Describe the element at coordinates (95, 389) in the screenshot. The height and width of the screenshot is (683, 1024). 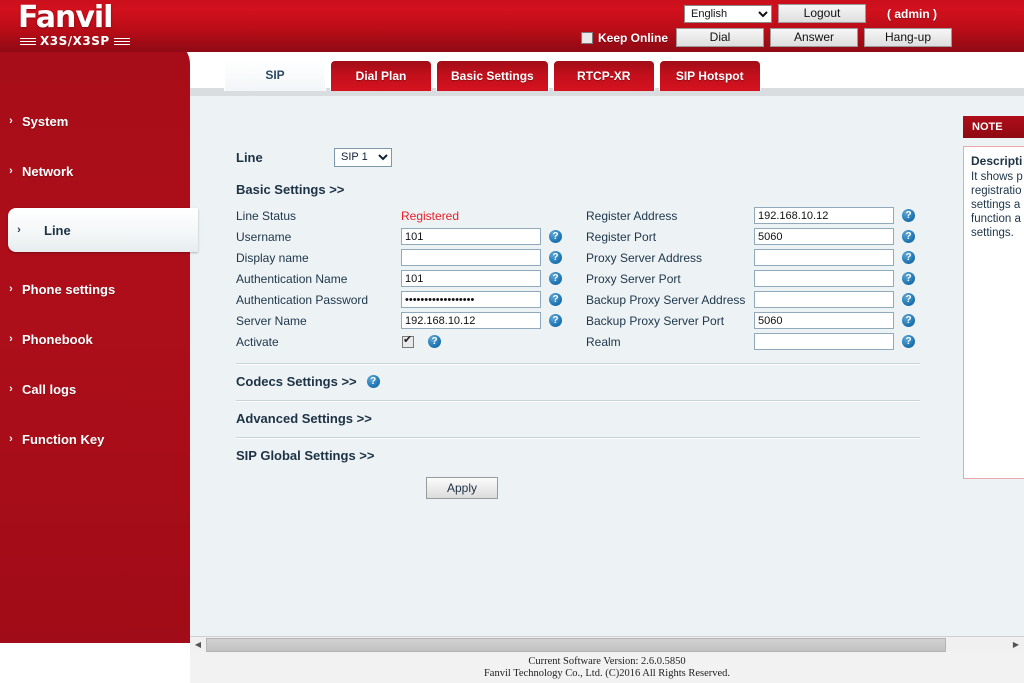
I see `sidebar-item-call-logs: › Call logs` at that location.